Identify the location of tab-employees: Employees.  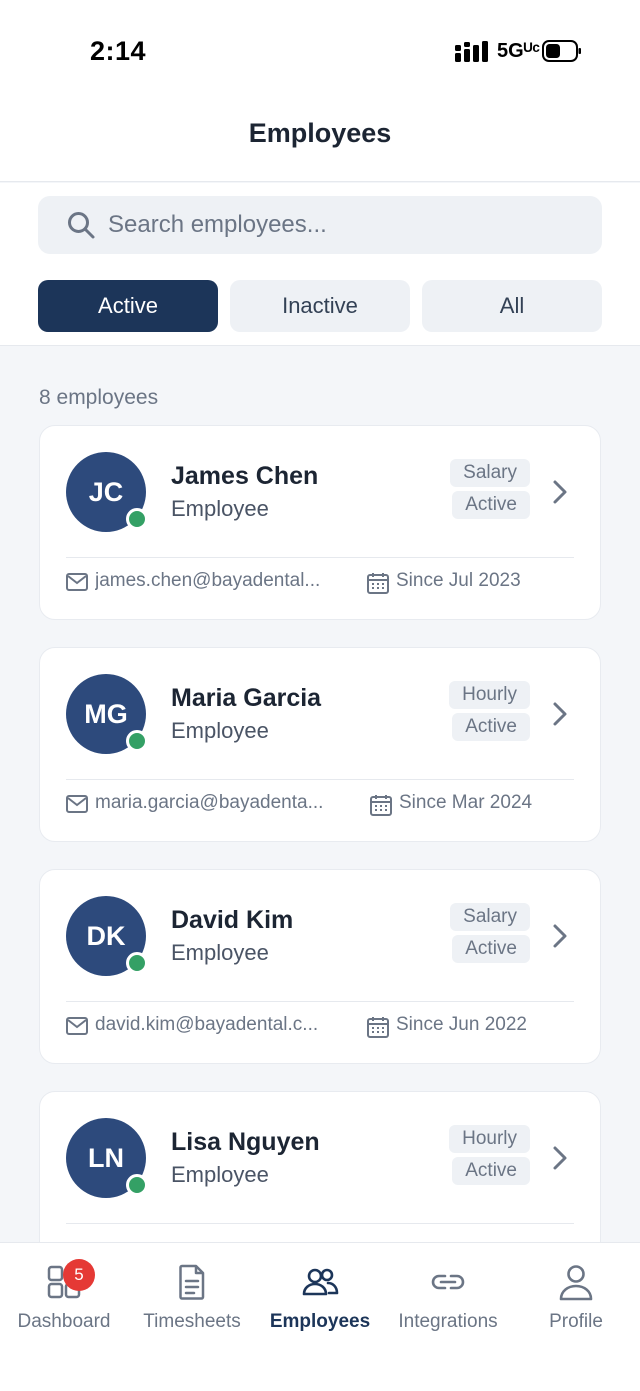
(320, 1297).